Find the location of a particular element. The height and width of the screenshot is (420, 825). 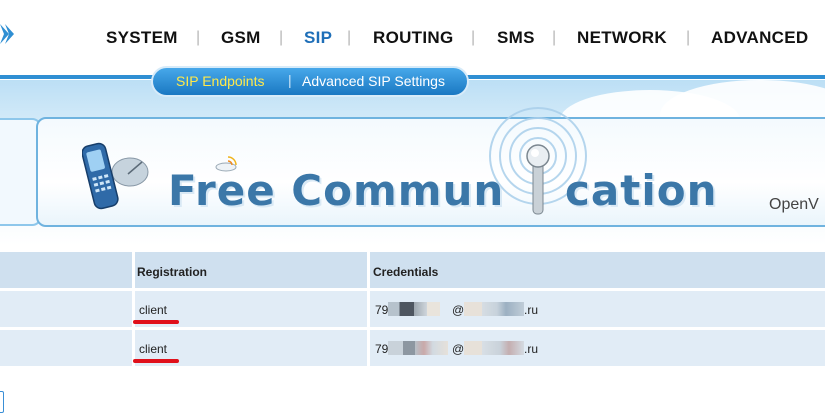

nav-sms: SMS is located at coordinates (516, 38).